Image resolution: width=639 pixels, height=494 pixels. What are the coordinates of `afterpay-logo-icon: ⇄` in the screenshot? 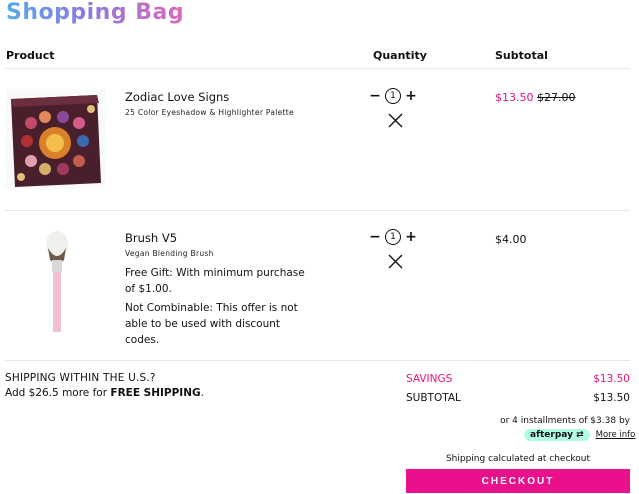 It's located at (580, 435).